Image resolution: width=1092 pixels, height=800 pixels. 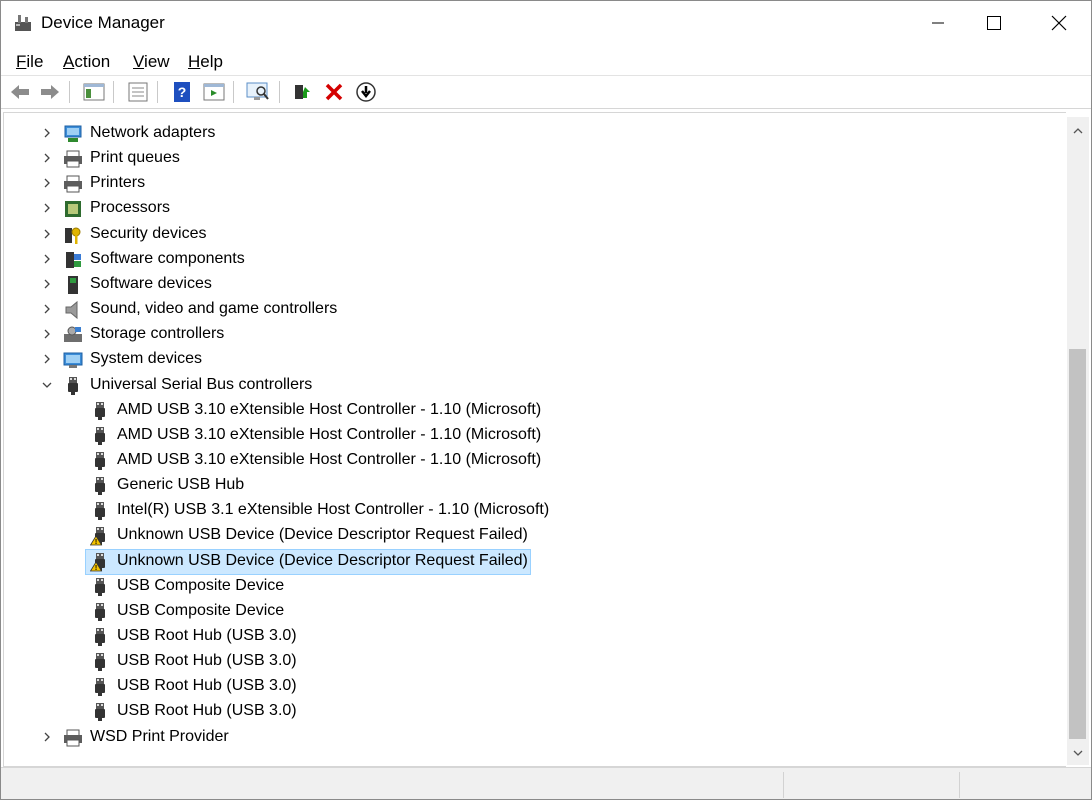 What do you see at coordinates (207, 661) in the screenshot?
I see `tree-node-label: USB Root Hub (USB 3.0)` at bounding box center [207, 661].